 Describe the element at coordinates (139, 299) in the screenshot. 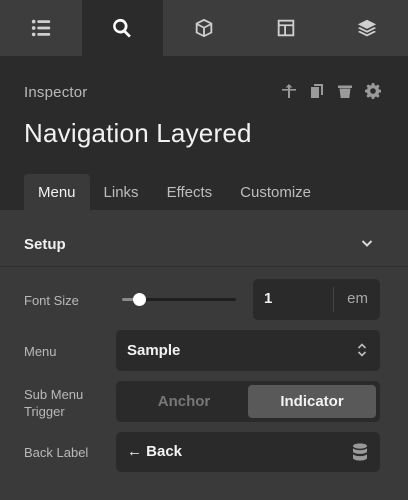

I see `font-size-slider-handle` at that location.